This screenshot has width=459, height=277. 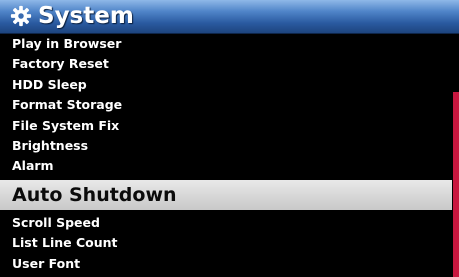 I want to click on menu-item-user-font: User Font, so click(x=226, y=264).